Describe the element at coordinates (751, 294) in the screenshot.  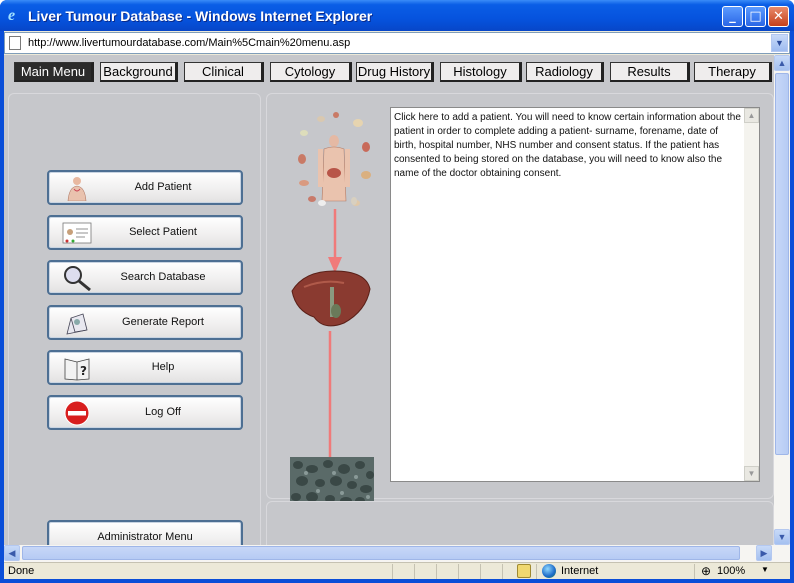
I see `info-scrollbar: ▲ ▼` at that location.